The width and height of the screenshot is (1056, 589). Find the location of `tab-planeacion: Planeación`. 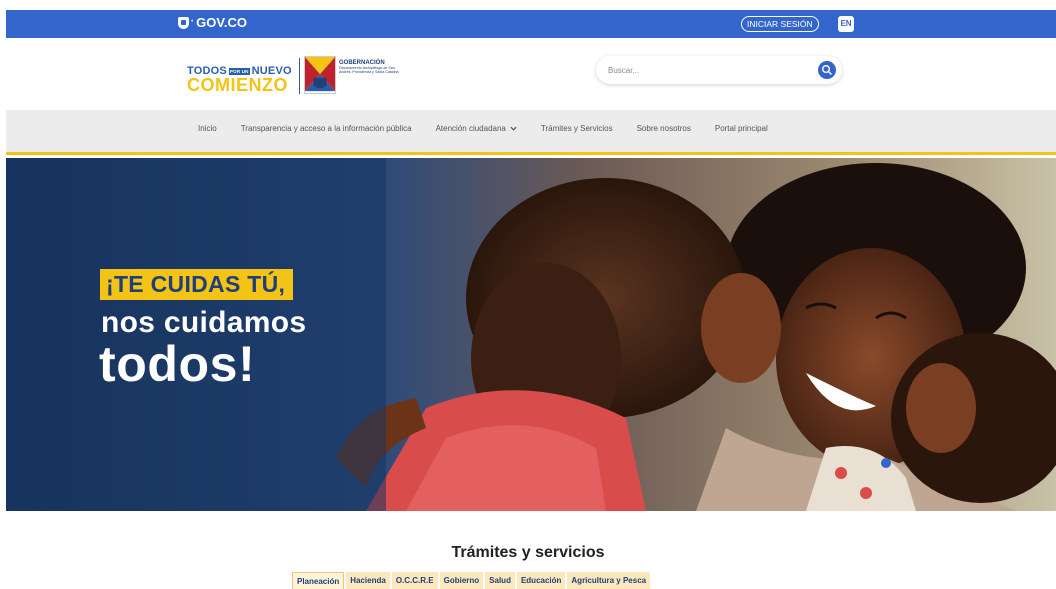

tab-planeacion: Planeación is located at coordinates (318, 580).